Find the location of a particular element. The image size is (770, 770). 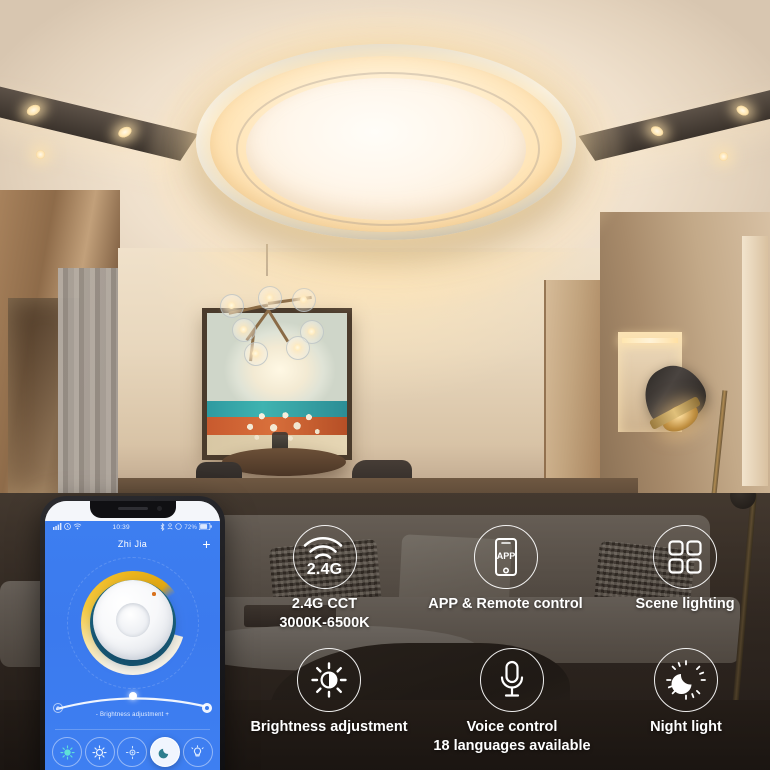

door is located at coordinates (572, 383).